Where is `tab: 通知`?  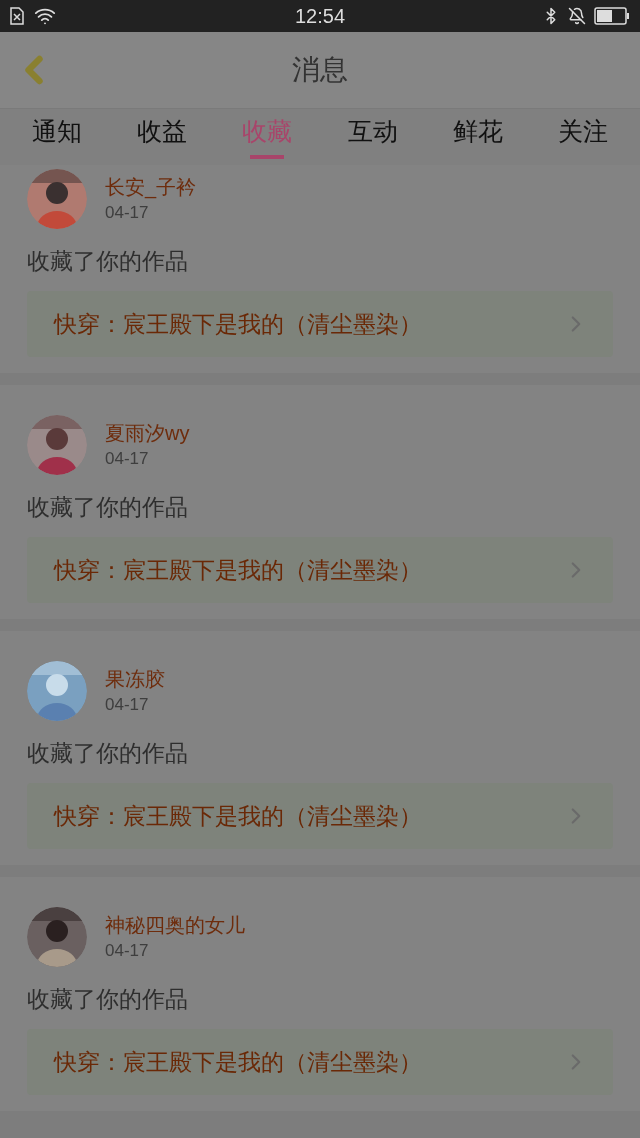 tab: 通知 is located at coordinates (57, 137).